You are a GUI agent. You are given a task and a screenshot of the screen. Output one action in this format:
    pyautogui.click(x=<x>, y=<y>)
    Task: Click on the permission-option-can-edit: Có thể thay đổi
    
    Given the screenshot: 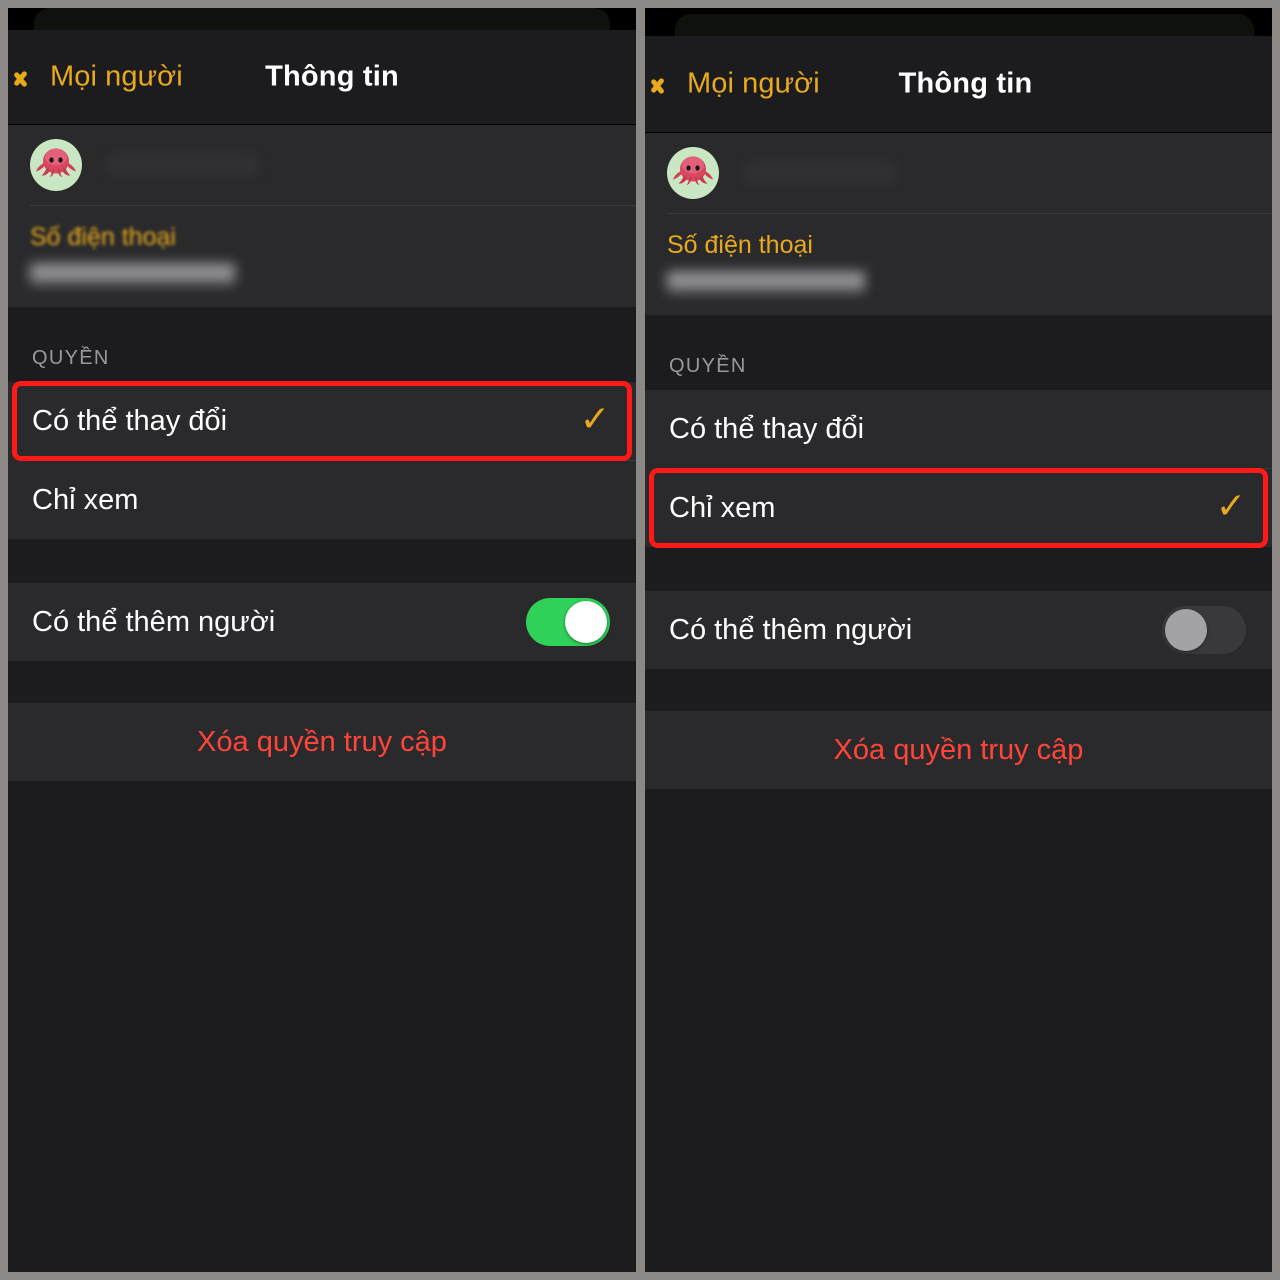 What is the action you would take?
    pyautogui.click(x=958, y=429)
    